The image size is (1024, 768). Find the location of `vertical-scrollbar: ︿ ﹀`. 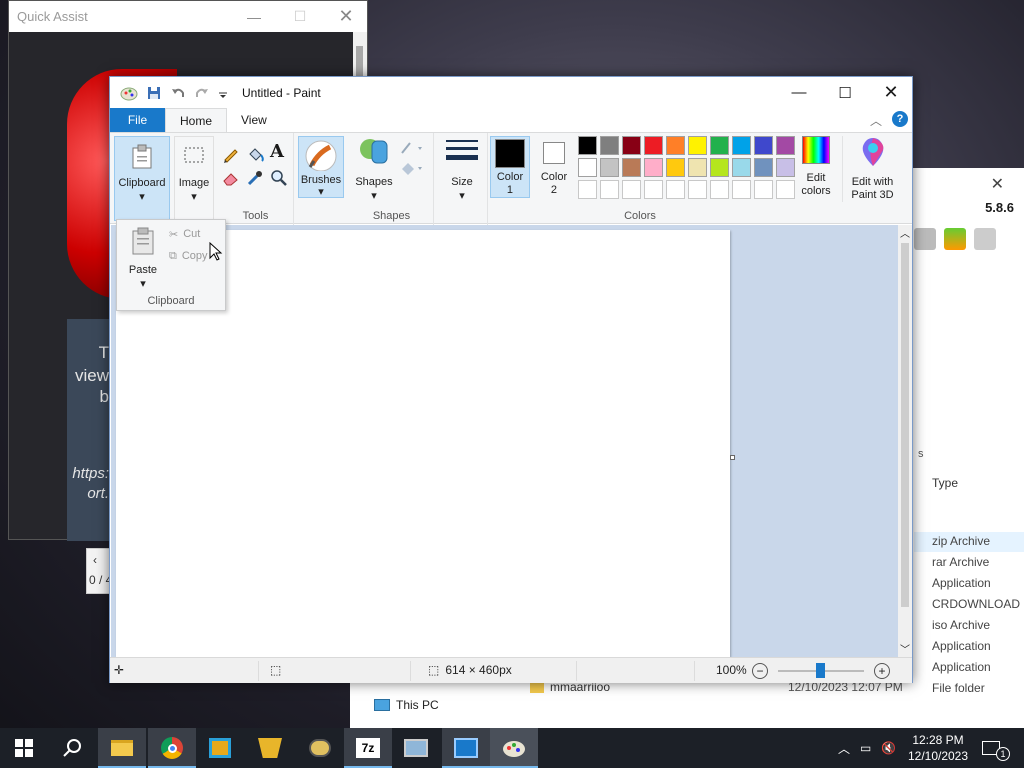

vertical-scrollbar: ︿ ﹀ is located at coordinates (905, 441).